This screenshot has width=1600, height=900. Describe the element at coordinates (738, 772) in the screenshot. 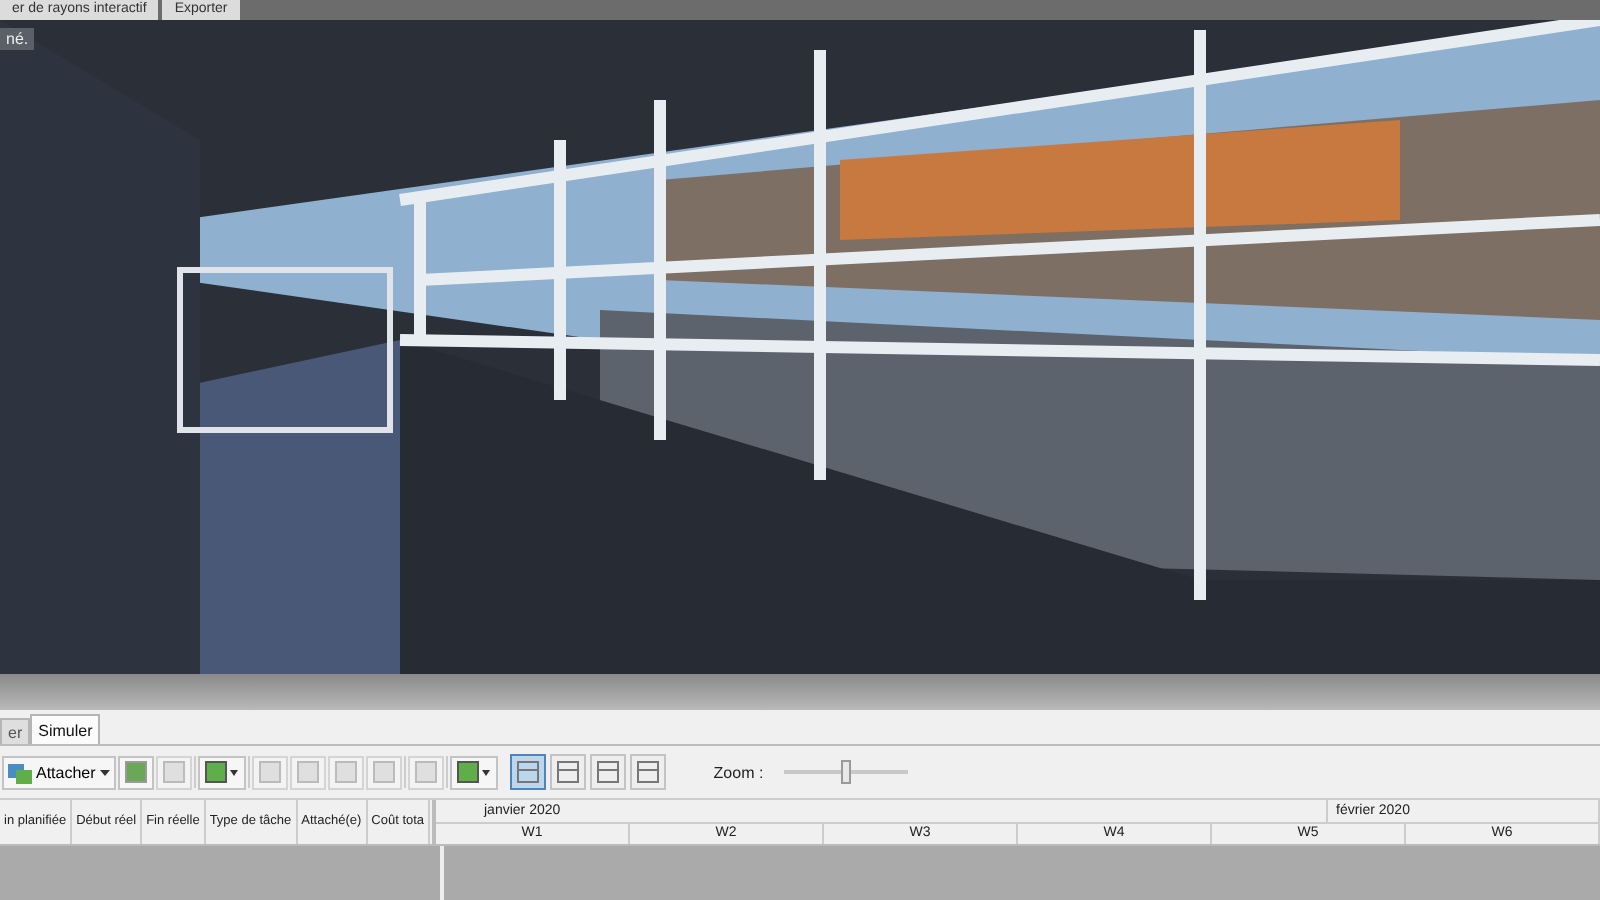

I see `zoom-label: Zoom :` at that location.